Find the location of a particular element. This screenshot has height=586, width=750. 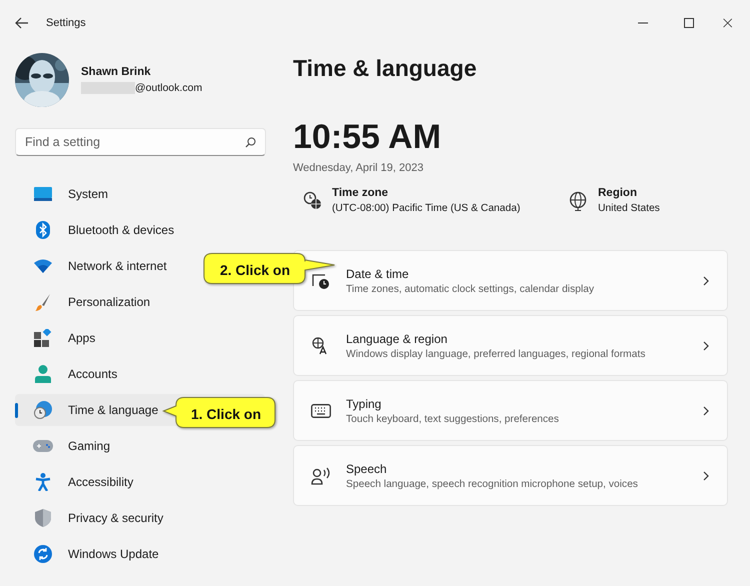

card-title: Typing is located at coordinates (364, 403).